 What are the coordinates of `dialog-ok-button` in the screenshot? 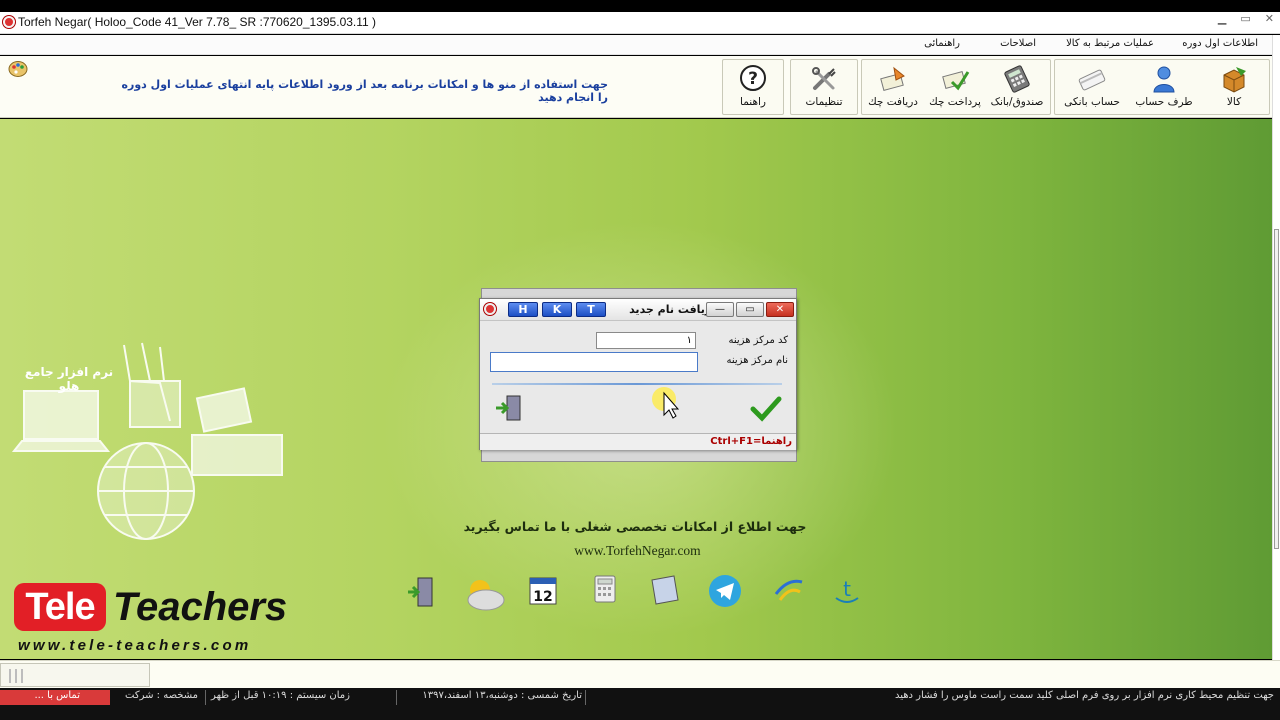 It's located at (766, 409).